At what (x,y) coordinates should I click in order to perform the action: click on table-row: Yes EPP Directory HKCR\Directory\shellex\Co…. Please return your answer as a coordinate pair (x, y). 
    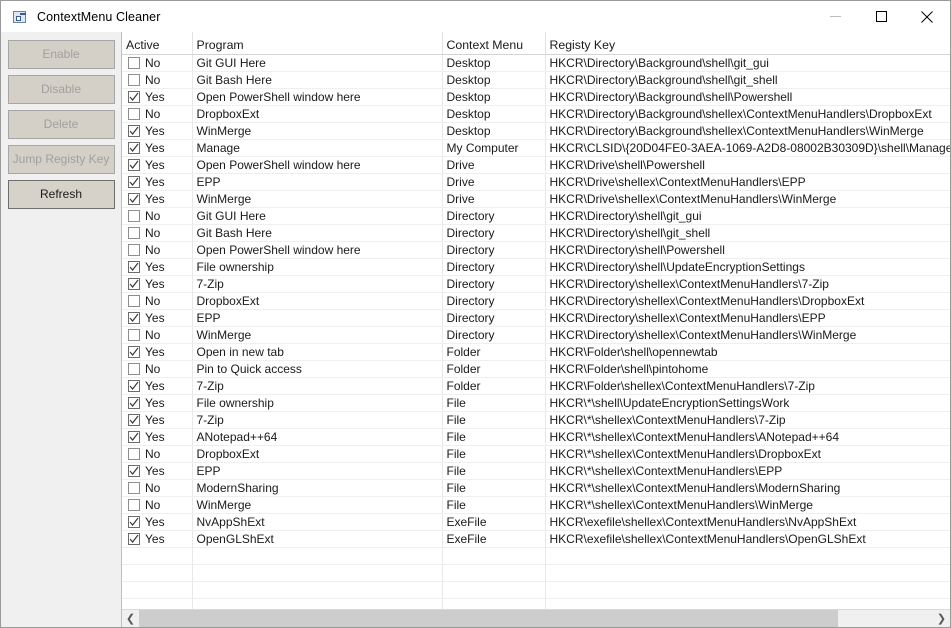
    Looking at the image, I should click on (536, 318).